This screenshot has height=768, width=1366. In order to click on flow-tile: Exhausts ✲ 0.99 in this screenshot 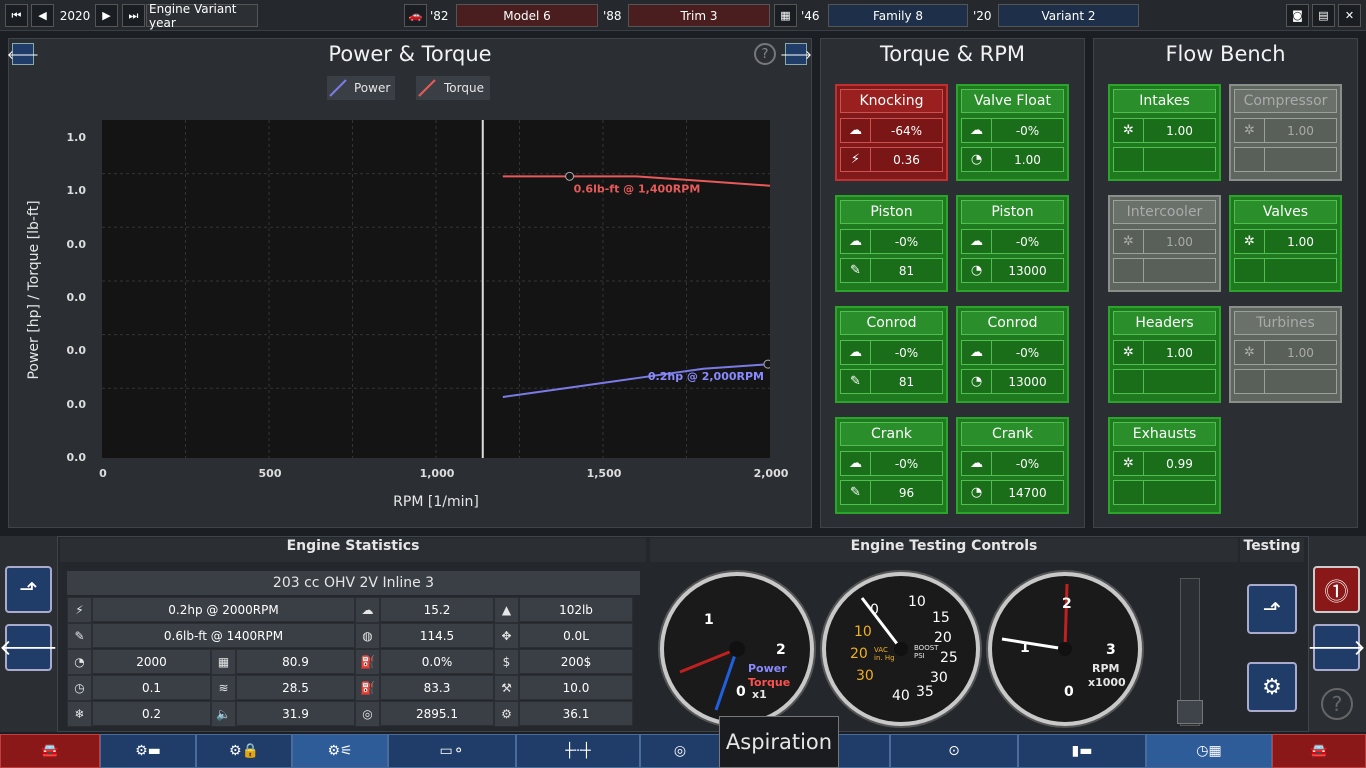, I will do `click(1164, 465)`.